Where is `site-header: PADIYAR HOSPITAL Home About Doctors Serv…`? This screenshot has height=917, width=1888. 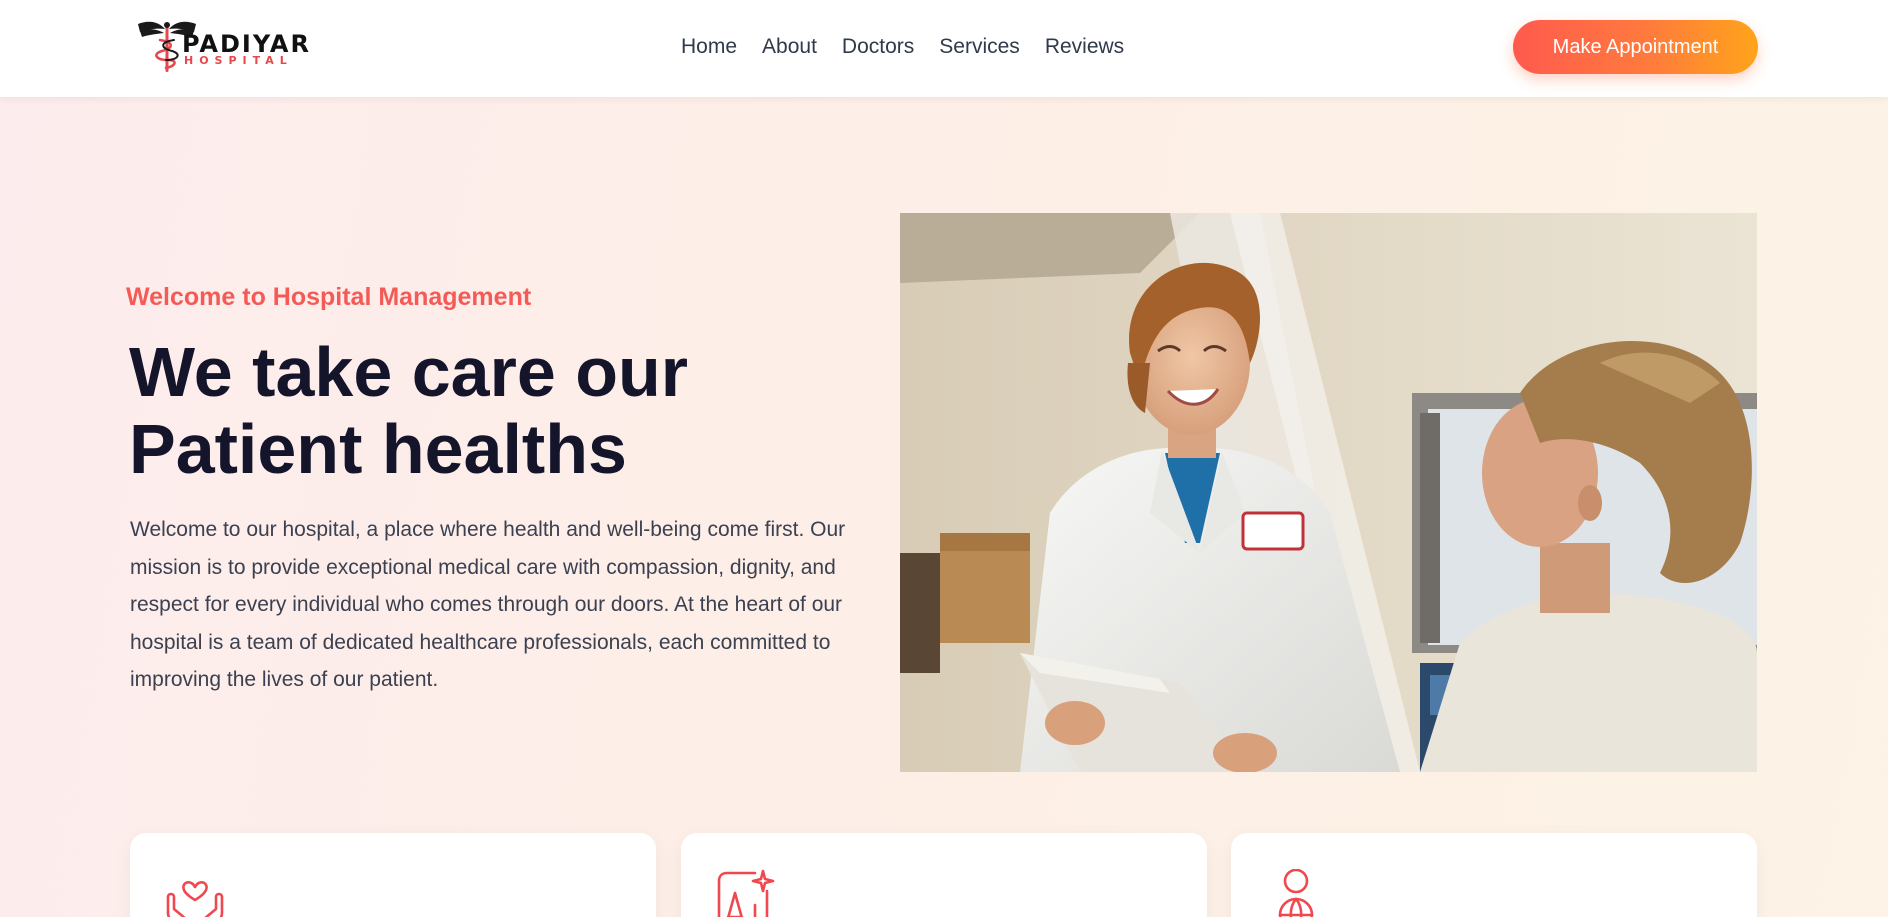 site-header: PADIYAR HOSPITAL Home About Doctors Serv… is located at coordinates (944, 48).